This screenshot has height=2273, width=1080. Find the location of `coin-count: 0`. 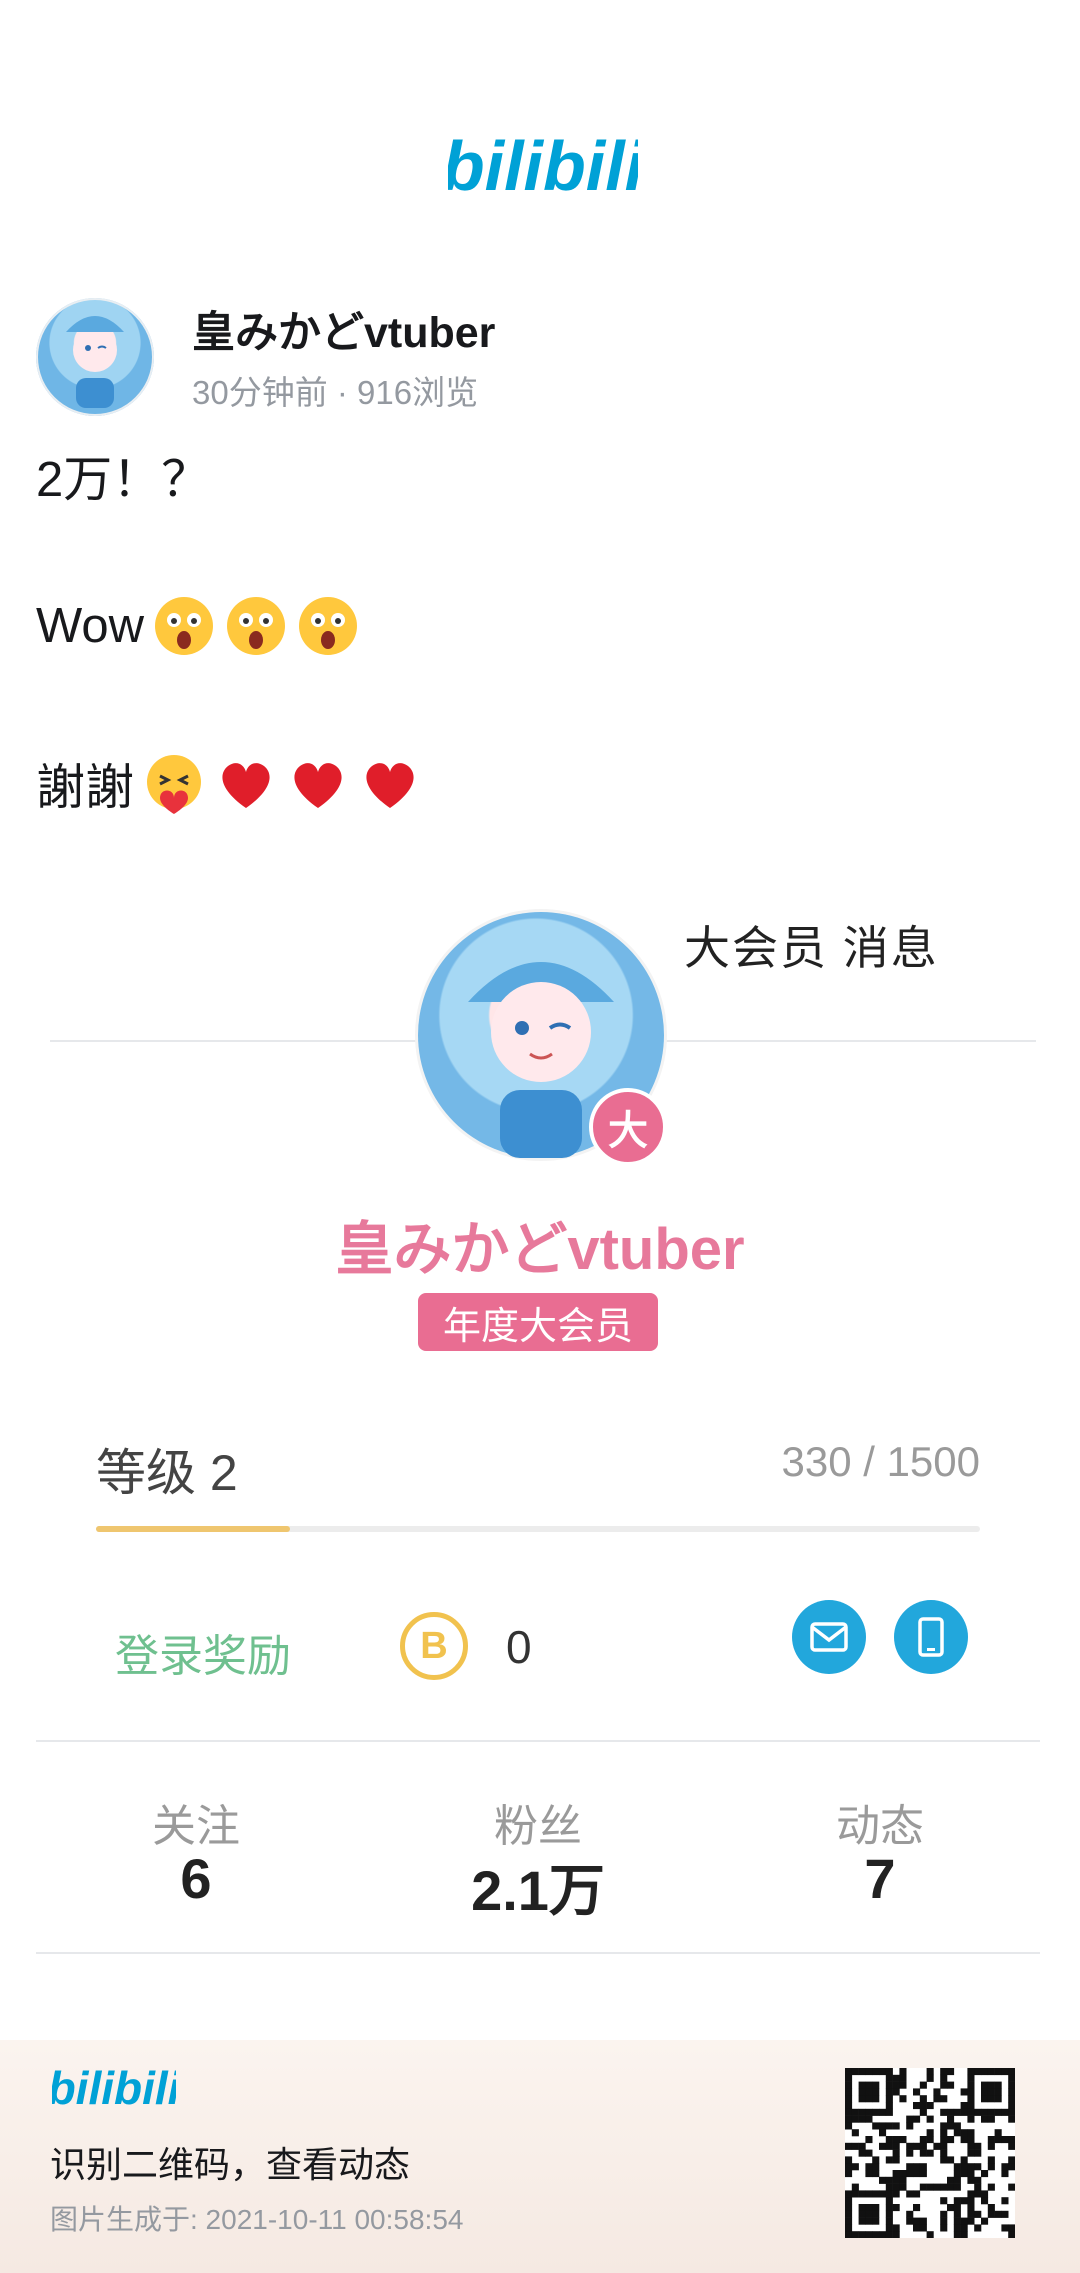

coin-count: 0 is located at coordinates (519, 1647).